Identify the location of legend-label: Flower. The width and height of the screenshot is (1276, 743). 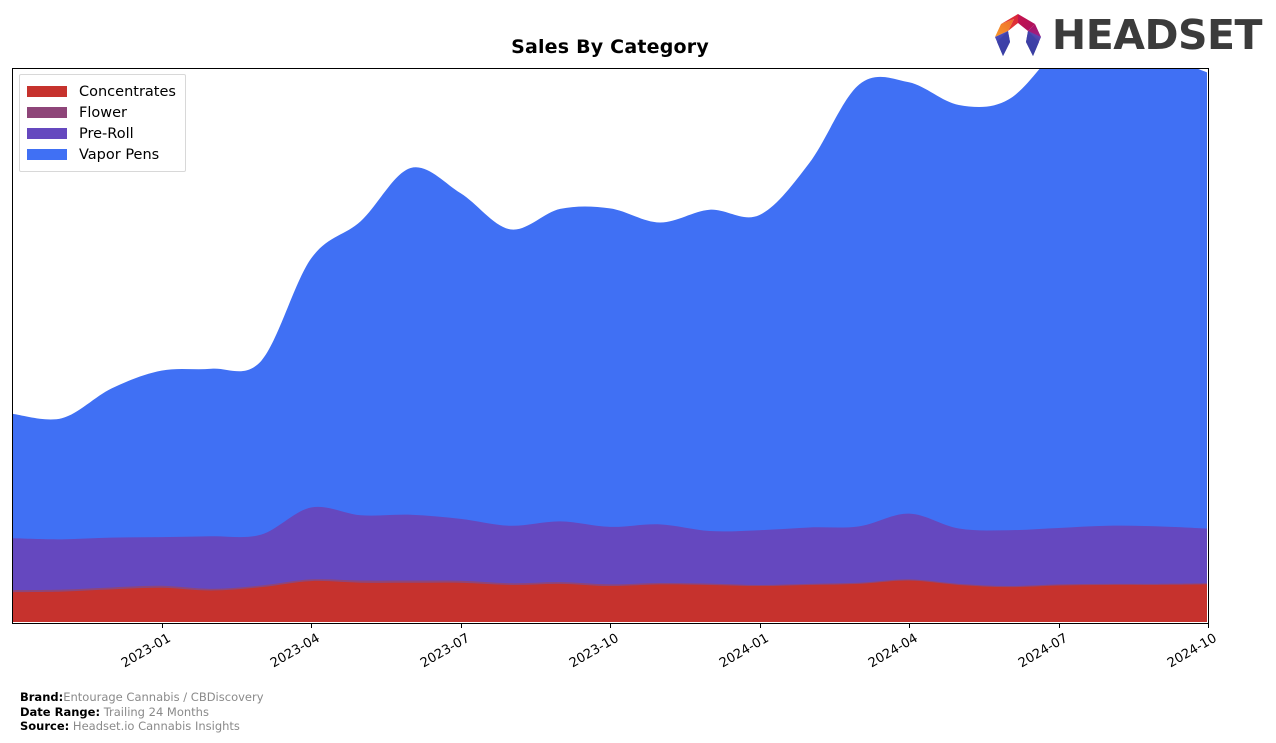
(103, 112).